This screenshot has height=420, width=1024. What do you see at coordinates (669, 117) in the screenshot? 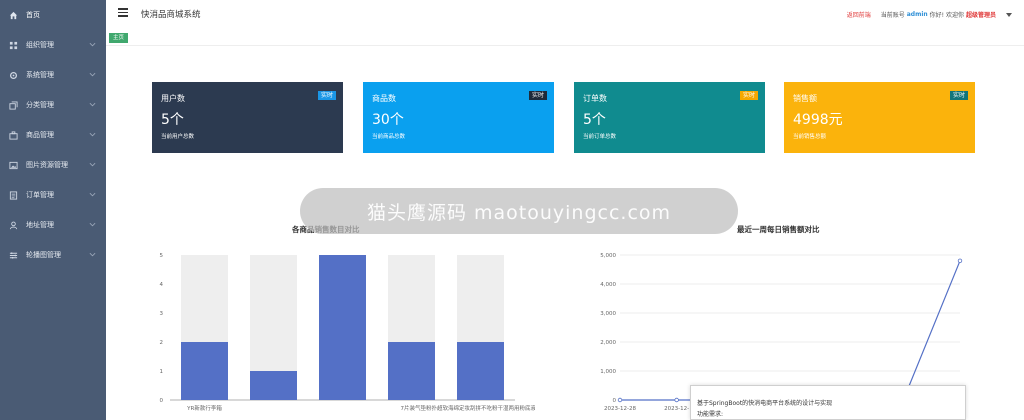
I see `stat-card-orders: 订单数 实时 5个 当前订单总数` at bounding box center [669, 117].